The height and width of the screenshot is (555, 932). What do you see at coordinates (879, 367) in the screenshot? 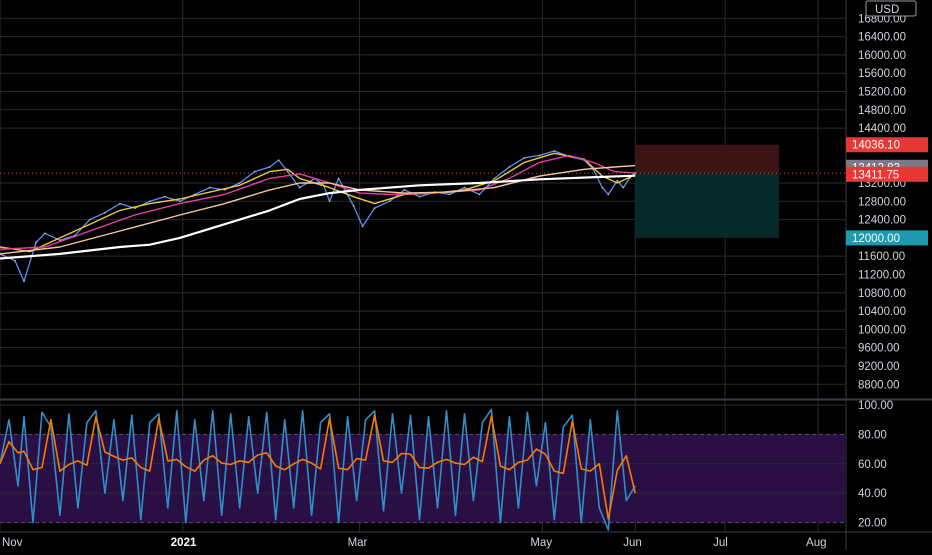
I see `price-tick-label: 9200.00` at bounding box center [879, 367].